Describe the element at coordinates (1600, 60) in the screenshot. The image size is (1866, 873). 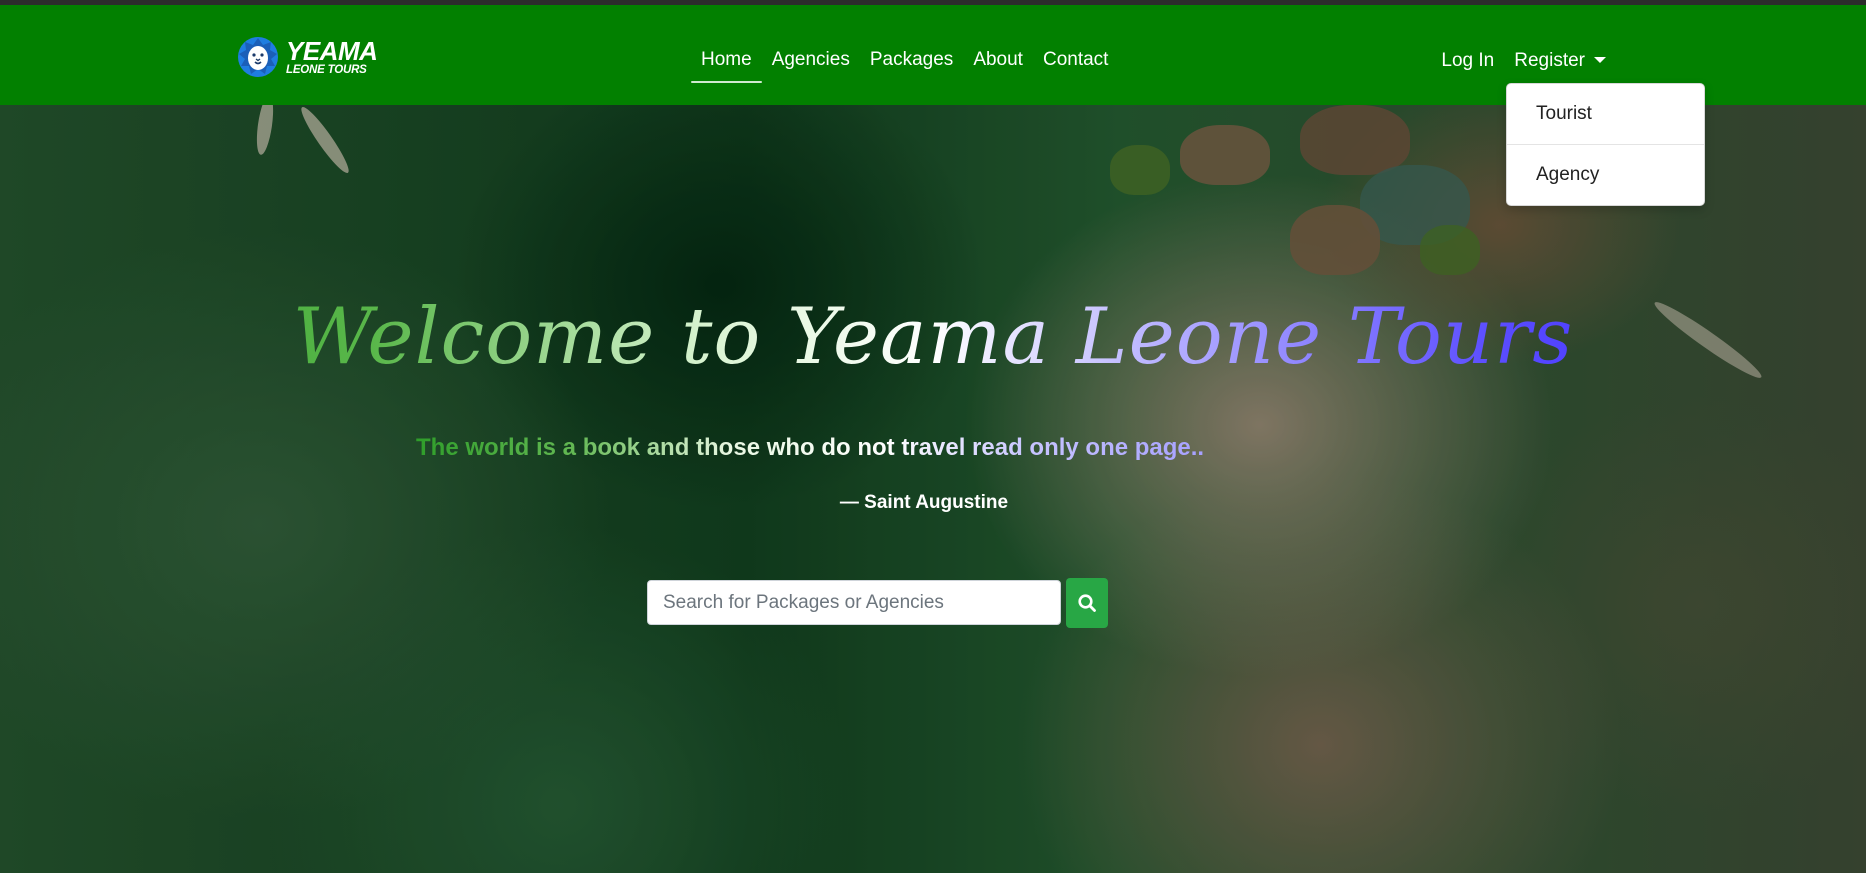
I see `caret-down-icon` at that location.